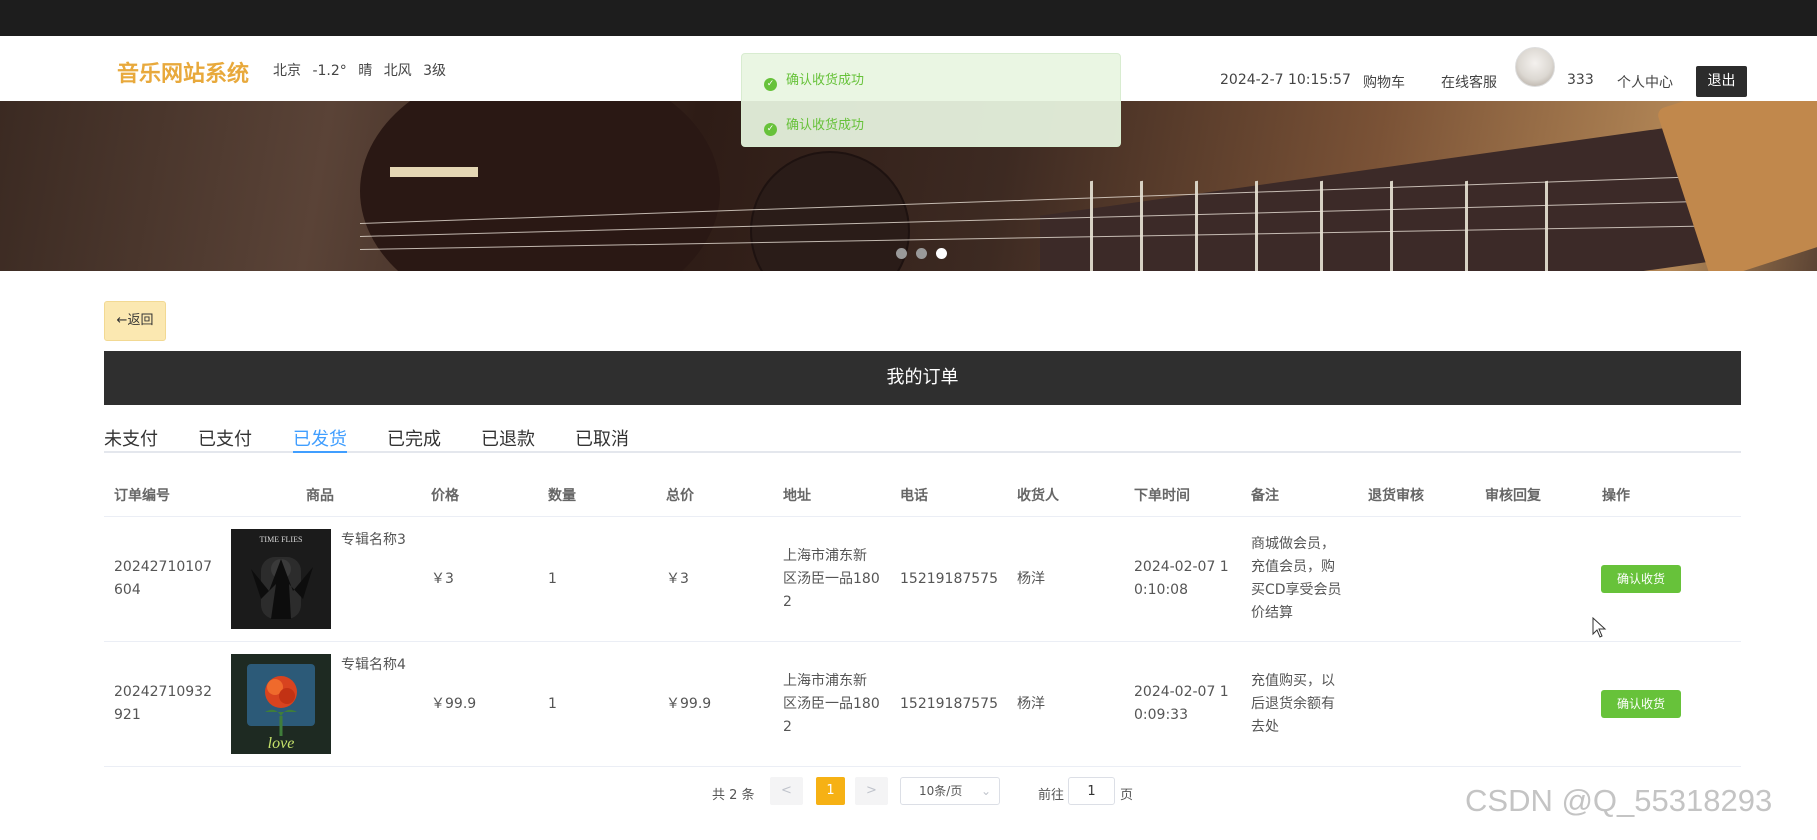 The height and width of the screenshot is (840, 1817). What do you see at coordinates (733, 795) in the screenshot?
I see `pagination-total: 共 2 条` at bounding box center [733, 795].